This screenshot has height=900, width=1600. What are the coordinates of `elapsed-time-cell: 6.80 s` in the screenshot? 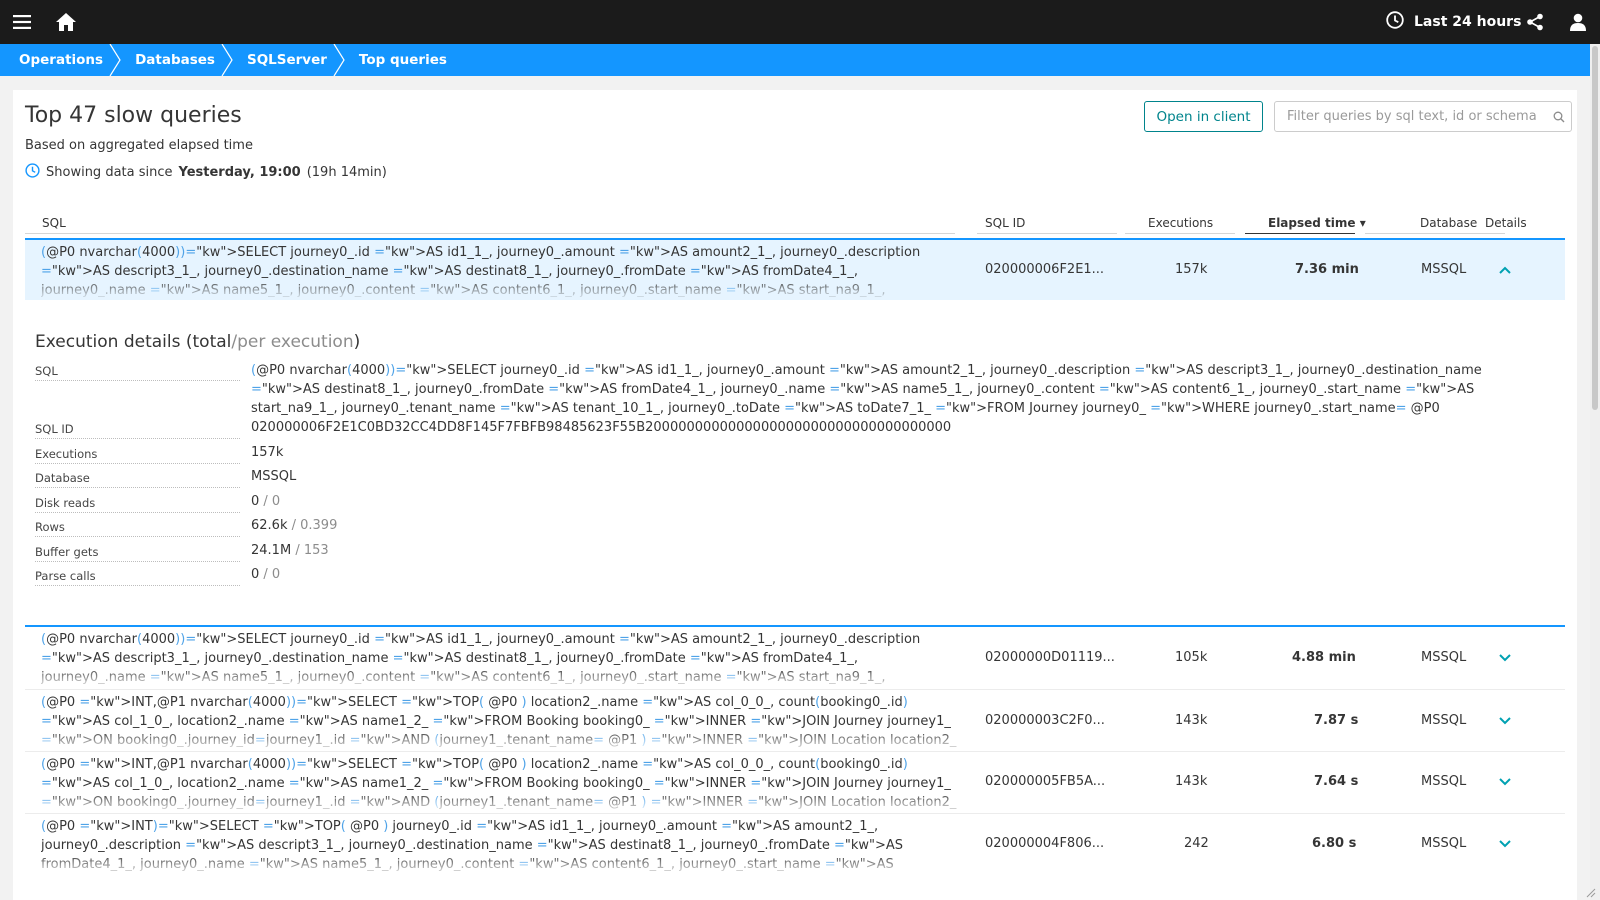 It's located at (1334, 843).